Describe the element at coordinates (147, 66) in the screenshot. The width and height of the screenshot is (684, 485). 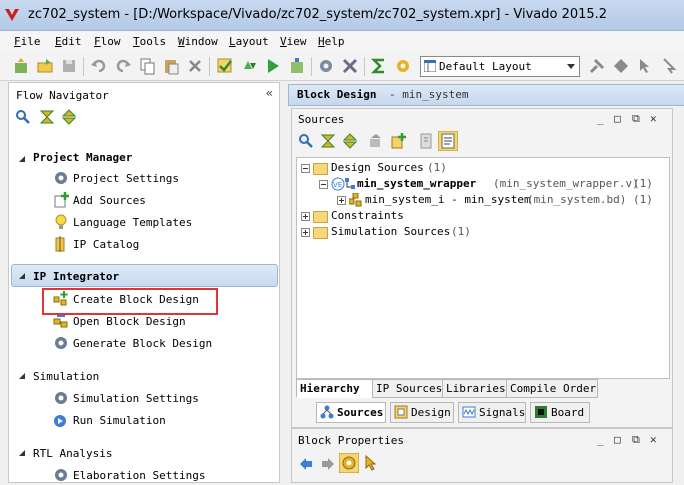
I see `copy-icon` at that location.